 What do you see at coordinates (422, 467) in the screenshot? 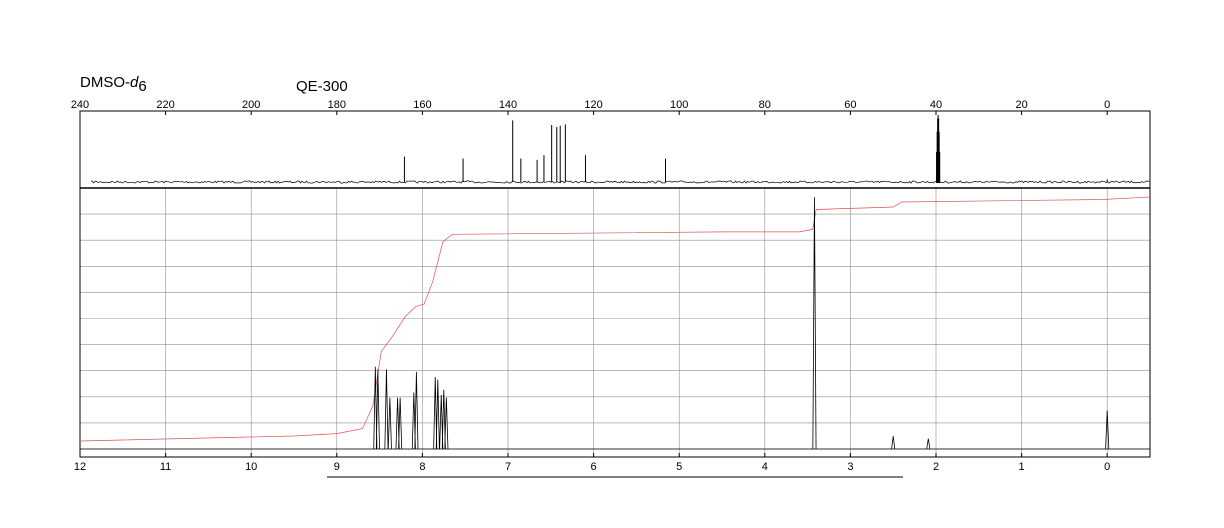
I see `h1-tick-label: 8` at bounding box center [422, 467].